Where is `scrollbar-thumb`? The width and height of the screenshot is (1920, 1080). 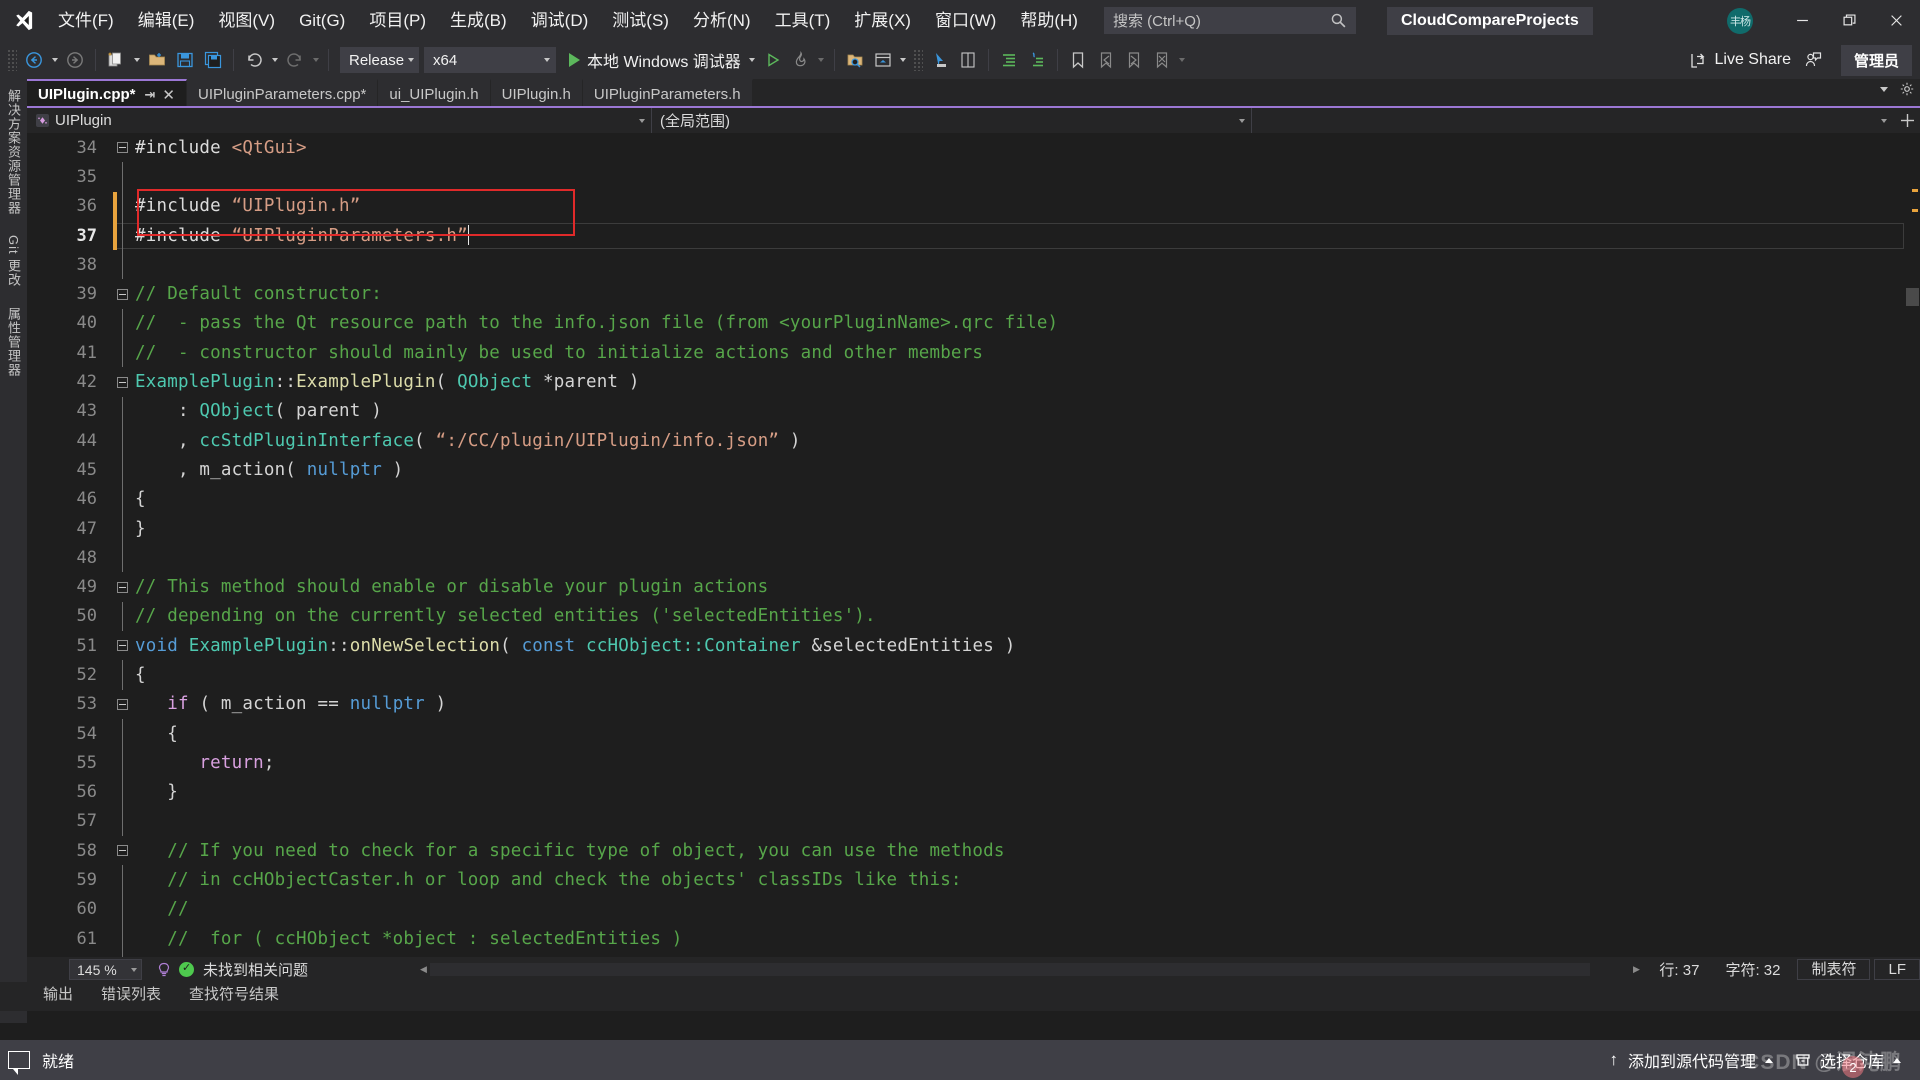
scrollbar-thumb is located at coordinates (1912, 297).